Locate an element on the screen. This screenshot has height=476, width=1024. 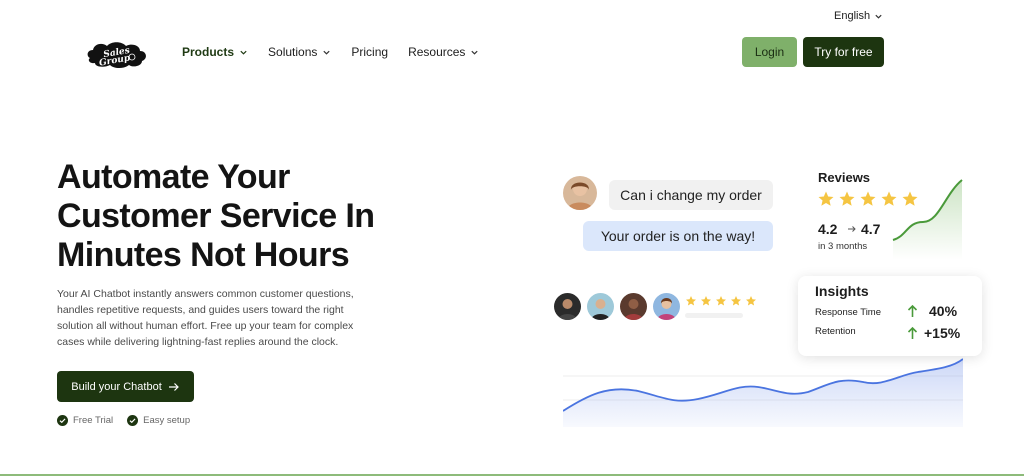
nav-pricing: Pricing is located at coordinates (369, 52).